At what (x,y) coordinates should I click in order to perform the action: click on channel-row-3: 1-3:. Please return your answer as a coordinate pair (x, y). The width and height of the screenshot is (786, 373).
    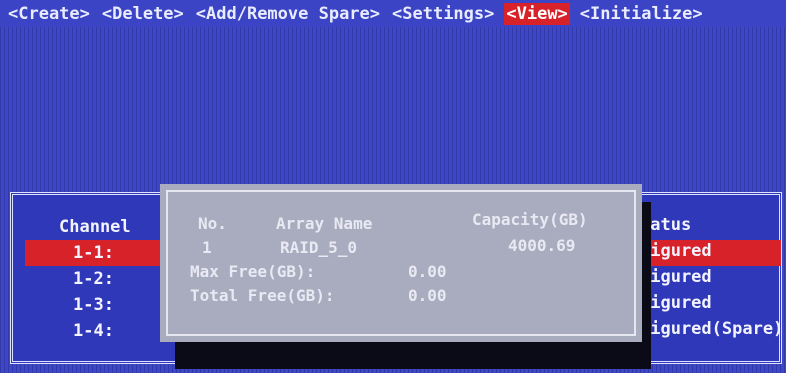
    Looking at the image, I should click on (93, 305).